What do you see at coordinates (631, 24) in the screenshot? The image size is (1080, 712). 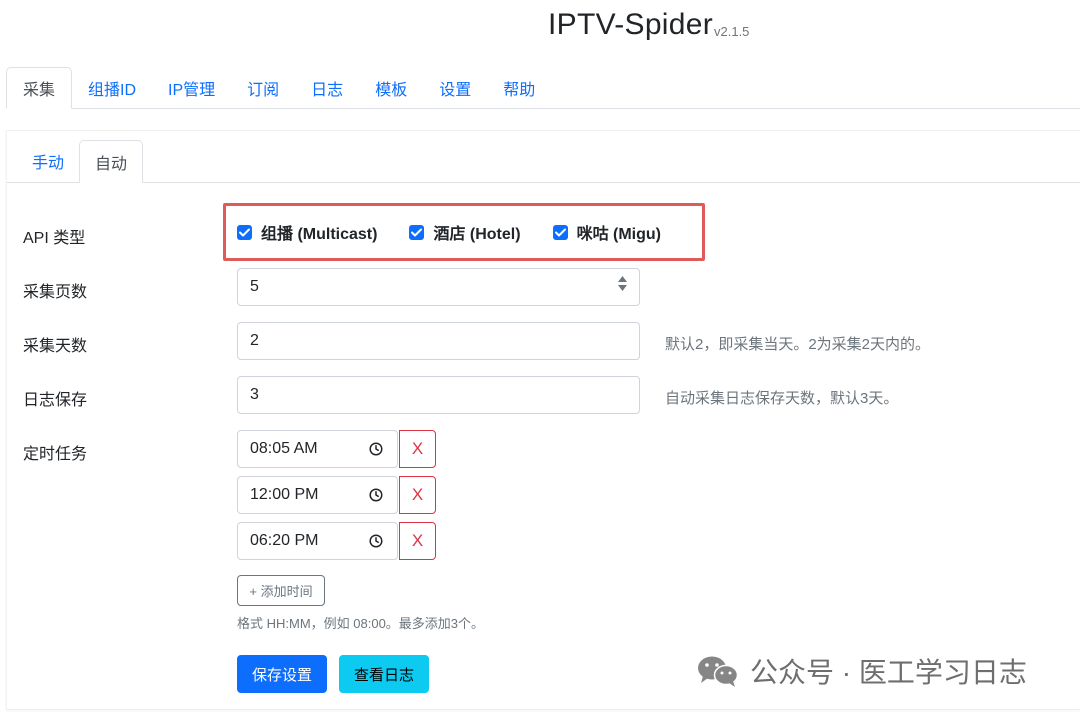 I see `app-title: IPTV-Spider` at bounding box center [631, 24].